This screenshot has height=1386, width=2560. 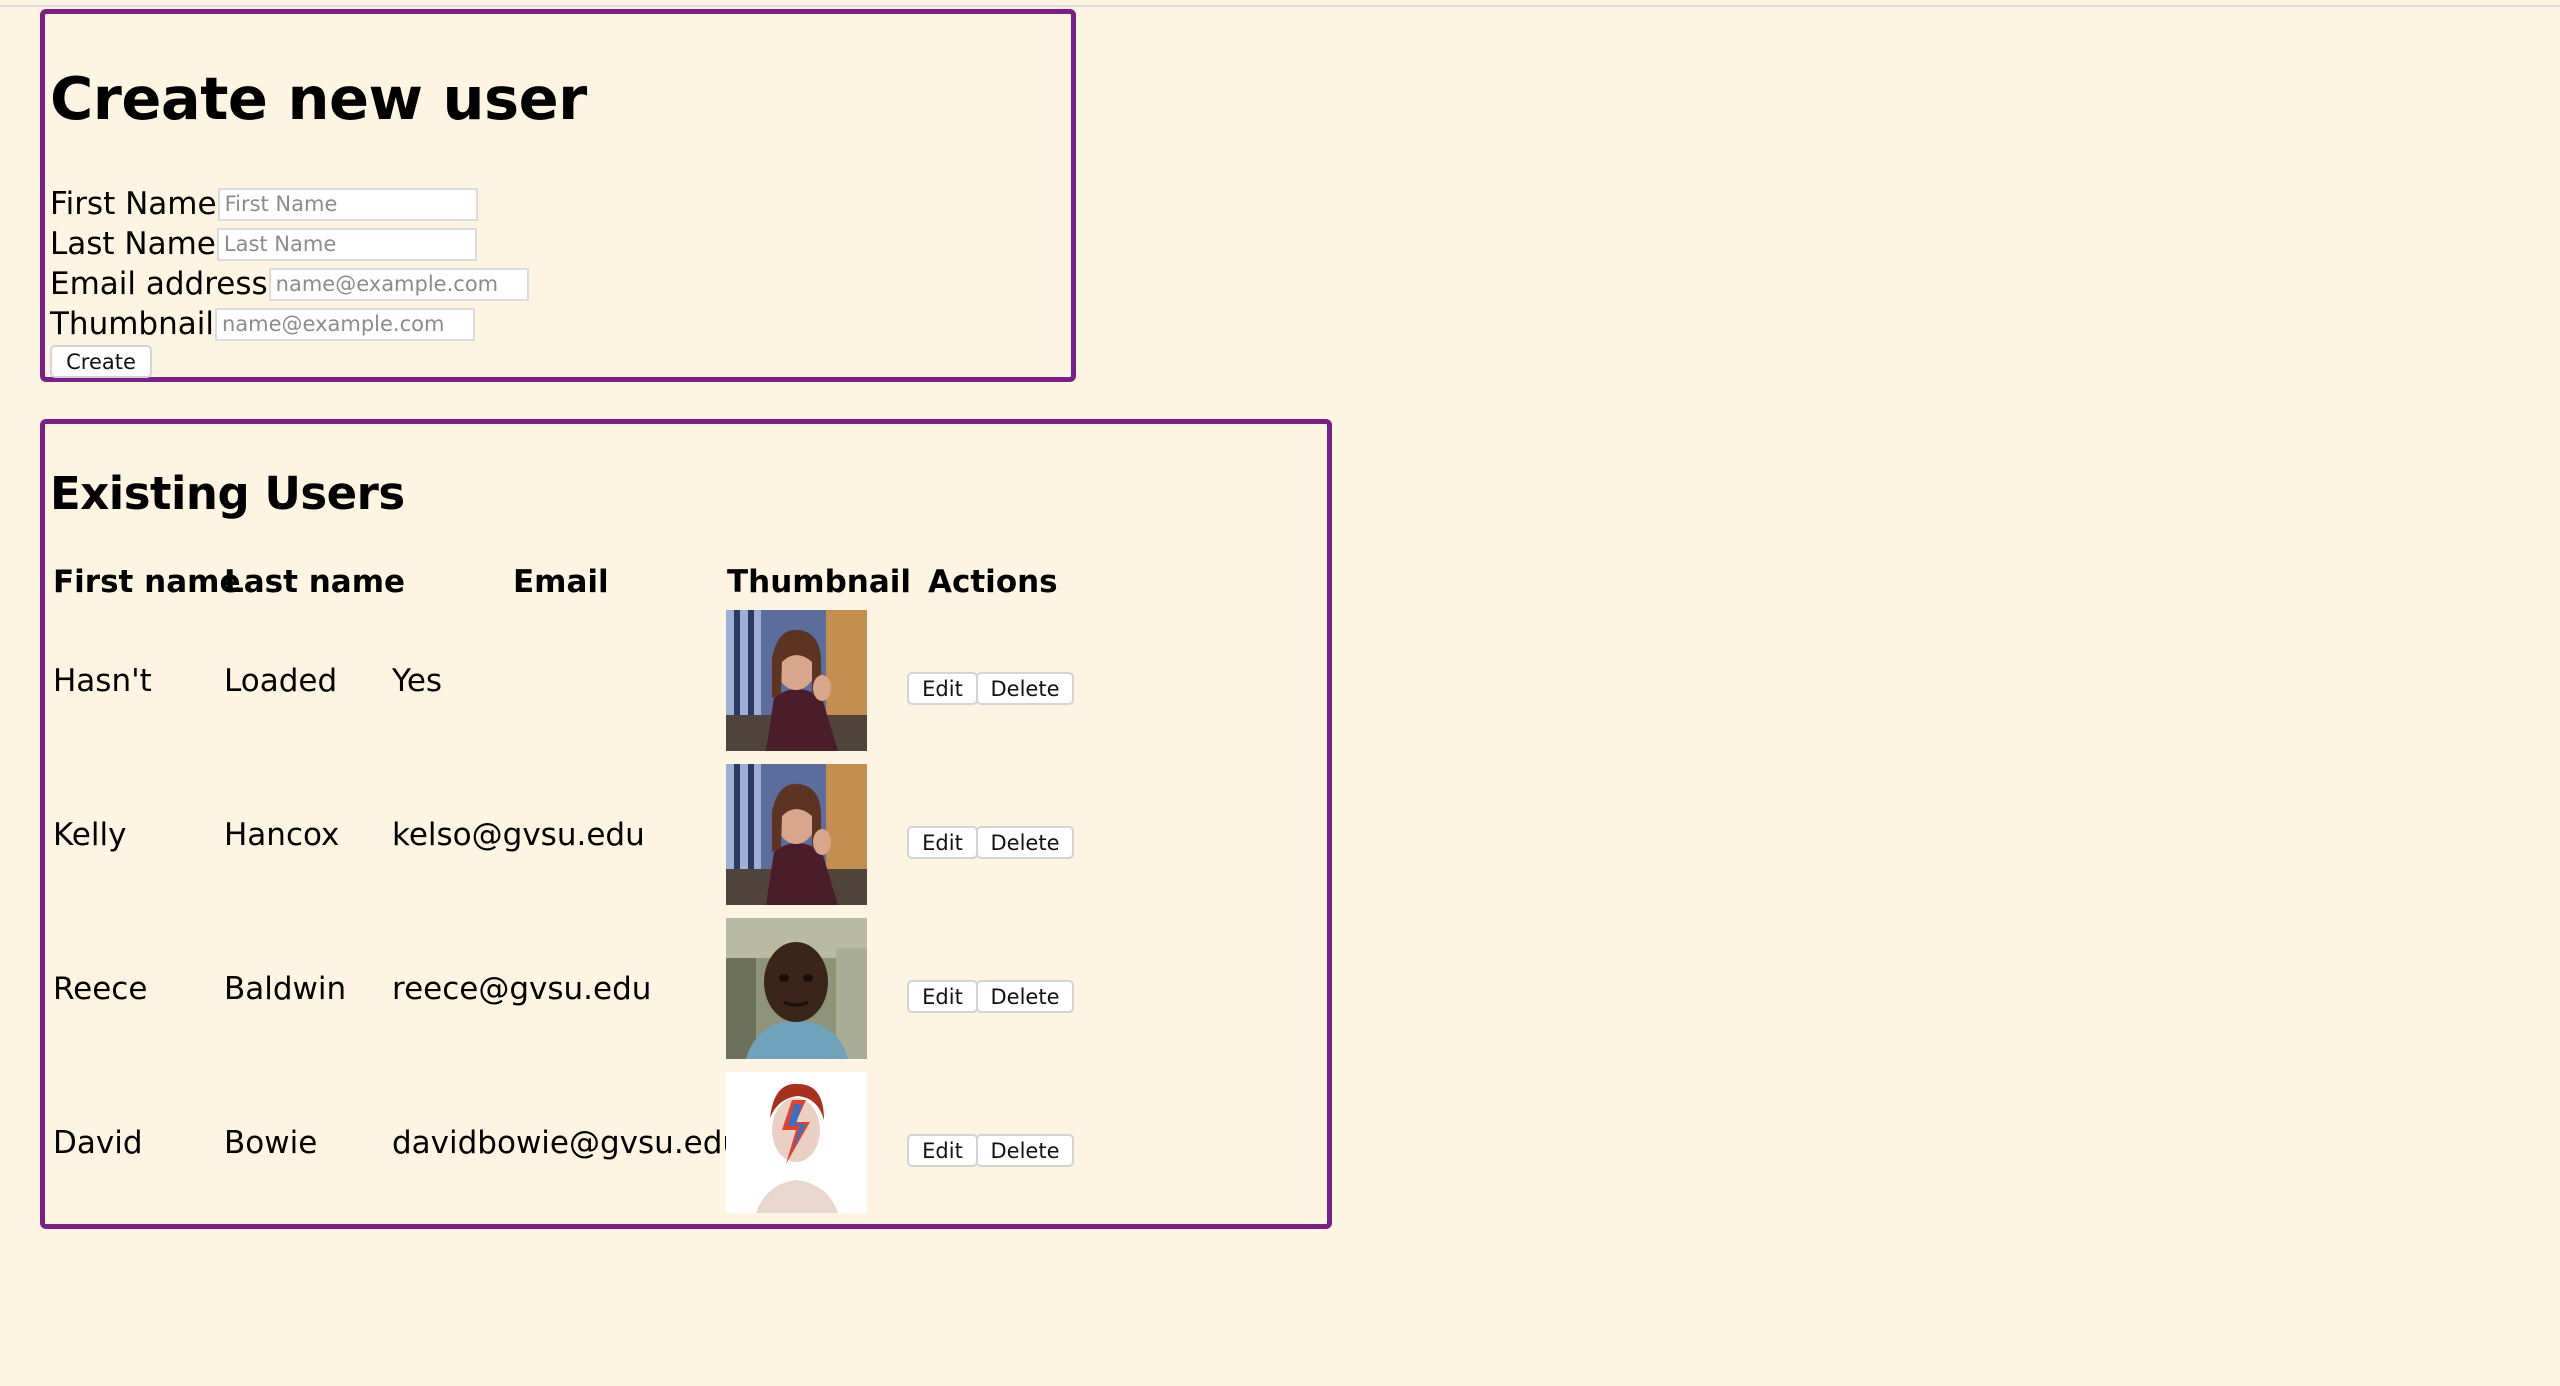 What do you see at coordinates (90, 835) in the screenshot?
I see `first-name-cell: Kelly` at bounding box center [90, 835].